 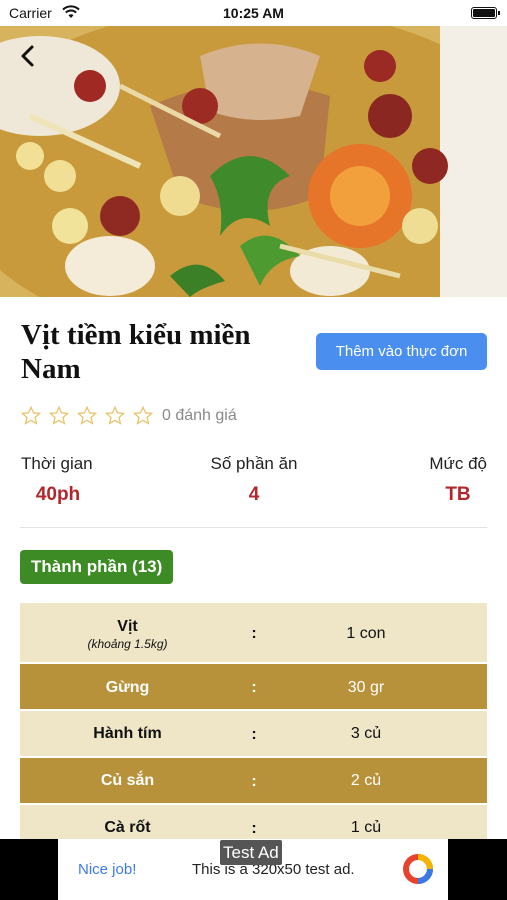 I want to click on ingredient-quantity: 30 gr, so click(x=366, y=687).